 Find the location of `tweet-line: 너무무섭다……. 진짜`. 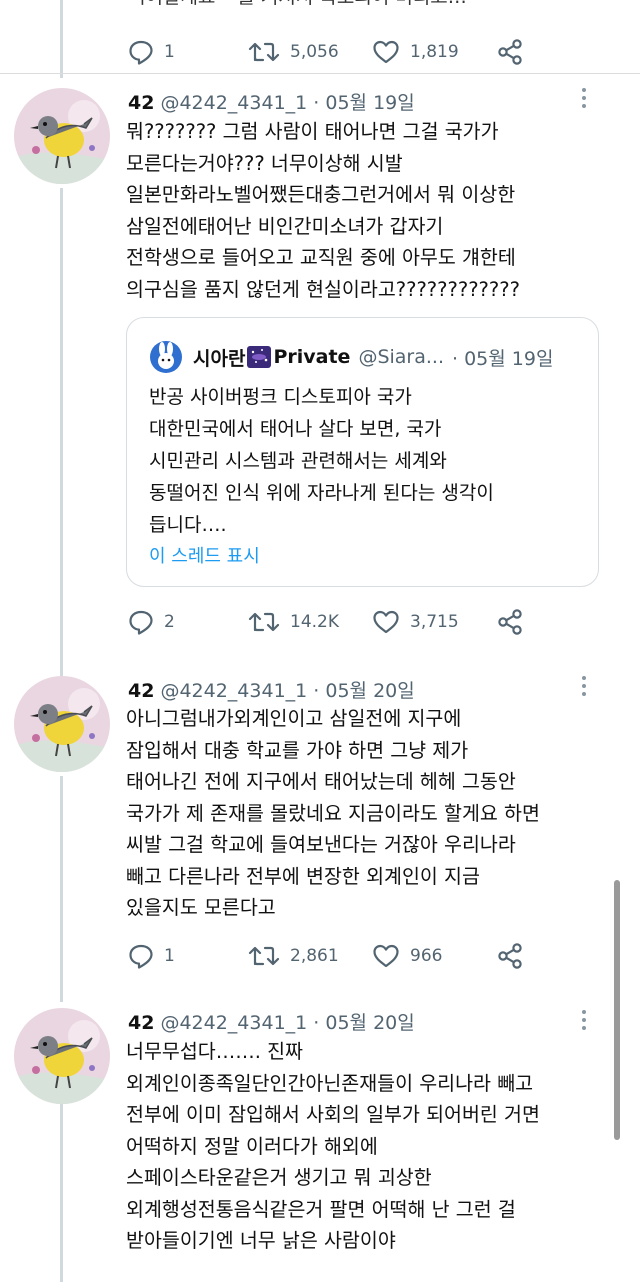

tweet-line: 너무무섭다……. 진짜 is located at coordinates (214, 1051).